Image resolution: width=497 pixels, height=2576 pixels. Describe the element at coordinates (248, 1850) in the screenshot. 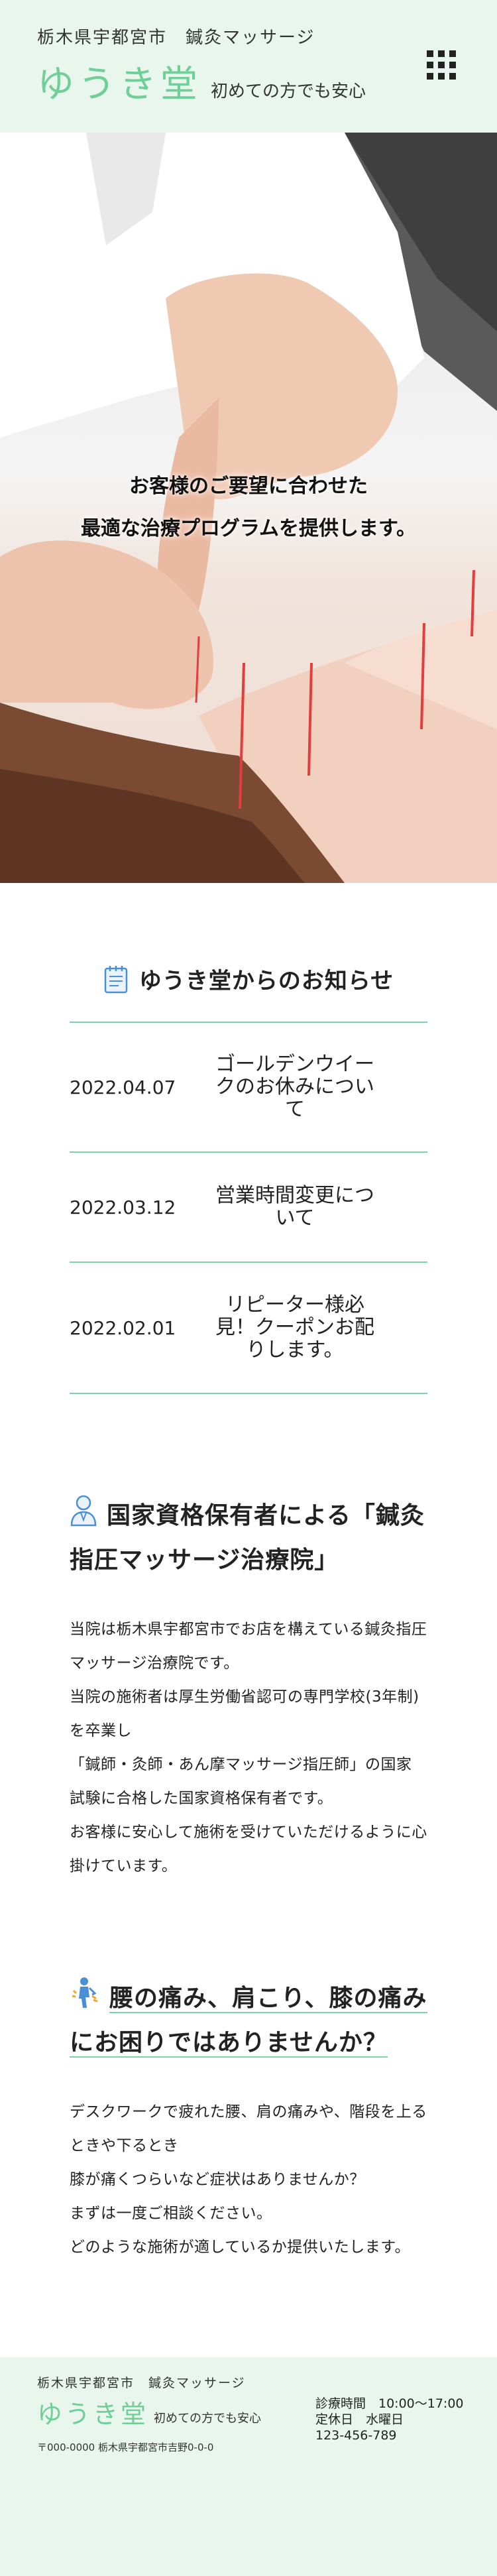

I see `qualification-paragraph: お客様に安心して施術を受けていただけるように心掛けています。` at that location.